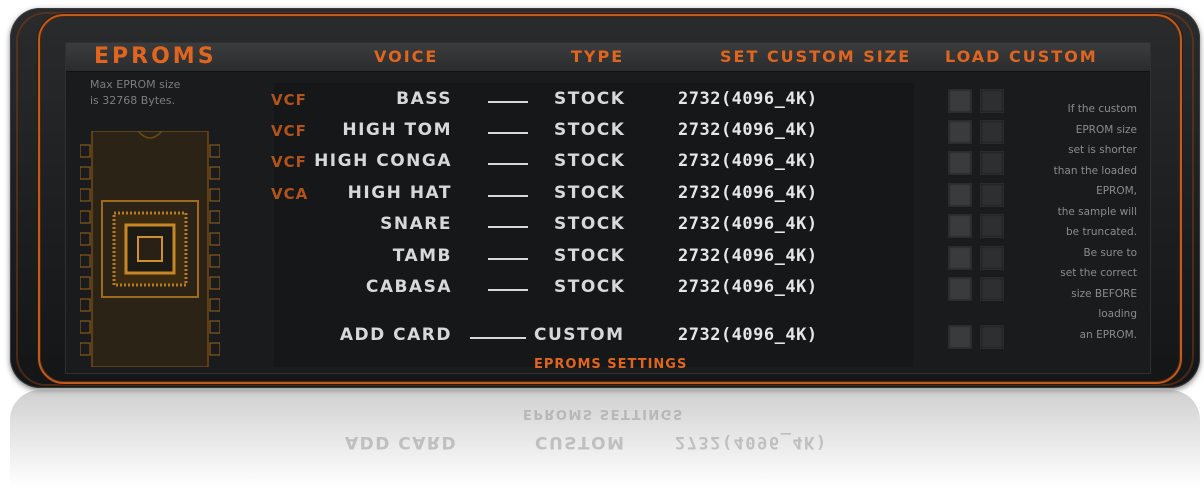  What do you see at coordinates (408, 287) in the screenshot?
I see `voice-name: CABASA` at bounding box center [408, 287].